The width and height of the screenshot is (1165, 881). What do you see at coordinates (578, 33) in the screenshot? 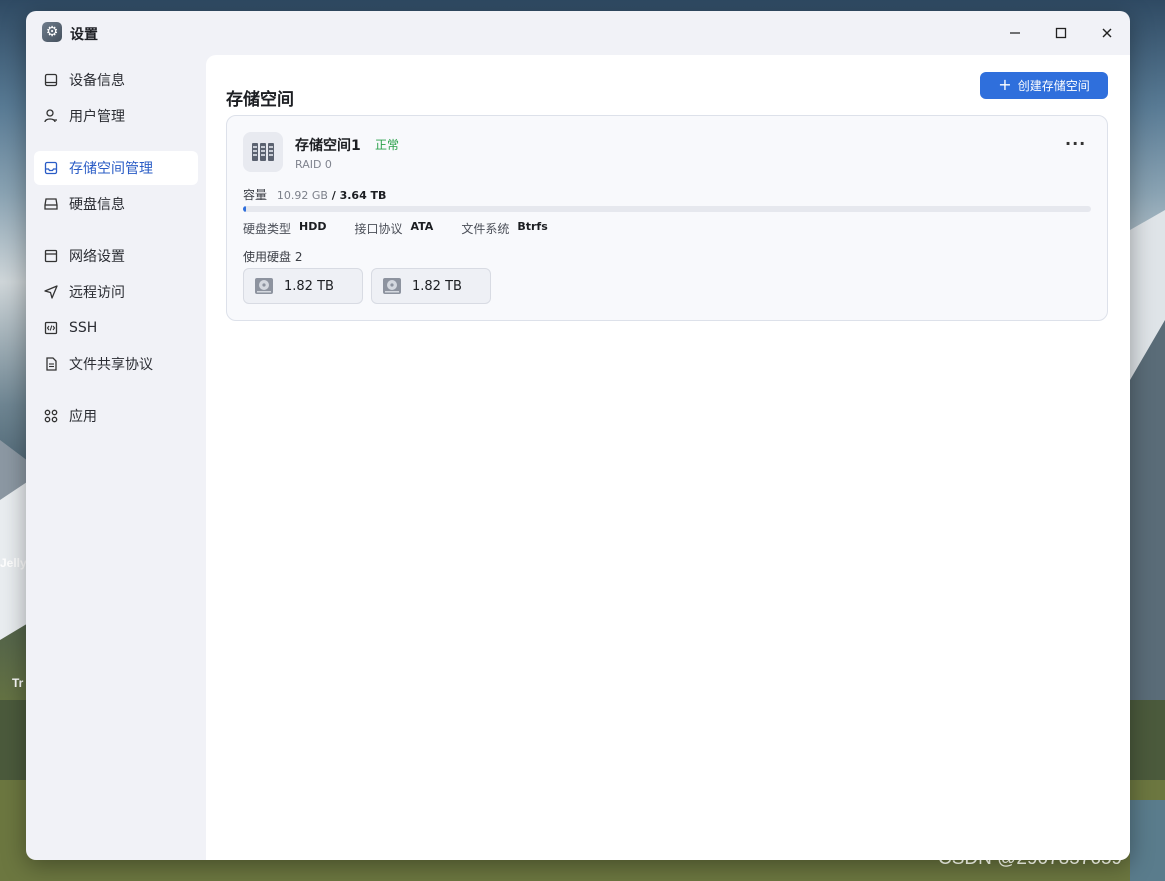
I see `titlebar: ⚙ 设置` at bounding box center [578, 33].